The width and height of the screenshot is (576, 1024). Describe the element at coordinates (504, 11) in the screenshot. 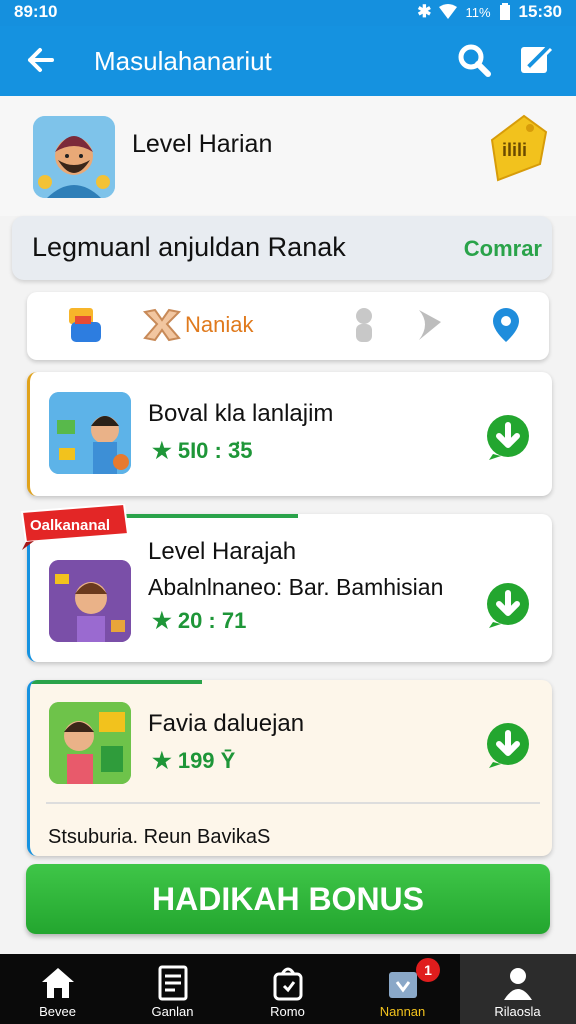

I see `battery-icon` at that location.